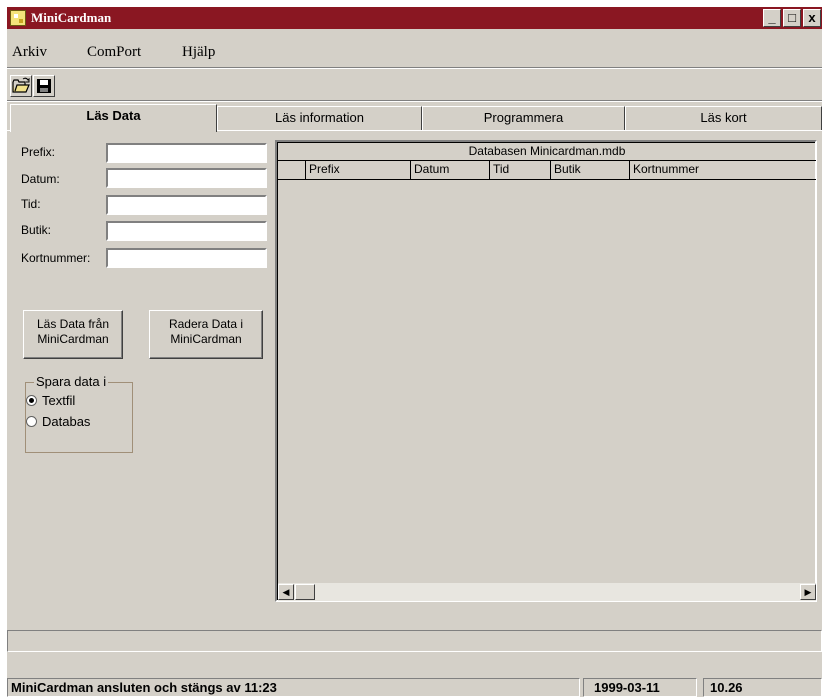  I want to click on databas-radio, so click(31, 421).